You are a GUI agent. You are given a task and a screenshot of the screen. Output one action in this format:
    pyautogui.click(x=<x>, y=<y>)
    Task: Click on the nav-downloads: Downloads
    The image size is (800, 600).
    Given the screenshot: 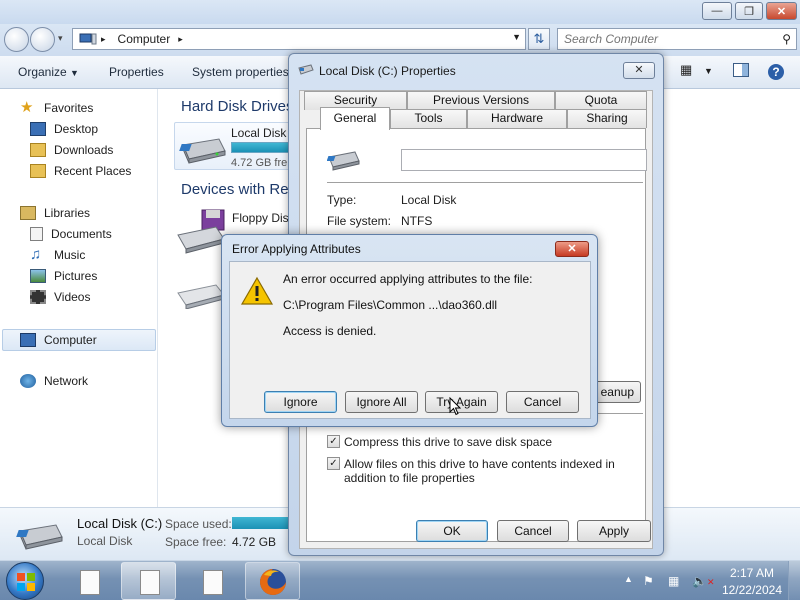 What is the action you would take?
    pyautogui.click(x=71, y=150)
    